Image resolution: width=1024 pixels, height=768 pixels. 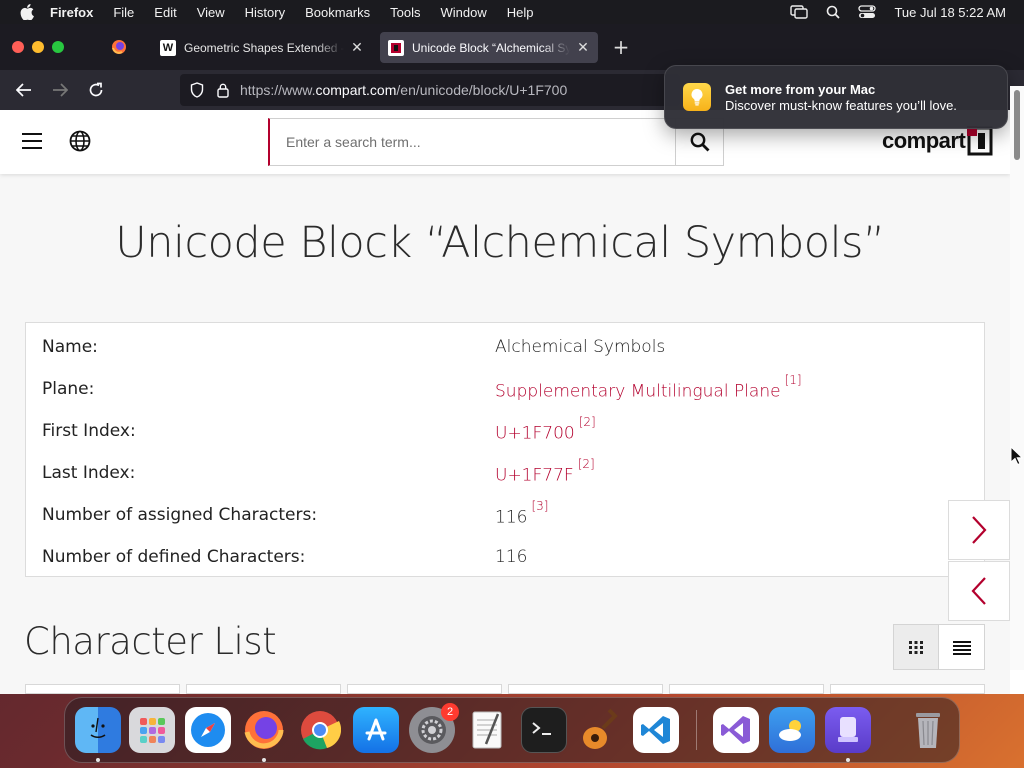 What do you see at coordinates (89, 473) in the screenshot?
I see `info-label: Last Index:` at bounding box center [89, 473].